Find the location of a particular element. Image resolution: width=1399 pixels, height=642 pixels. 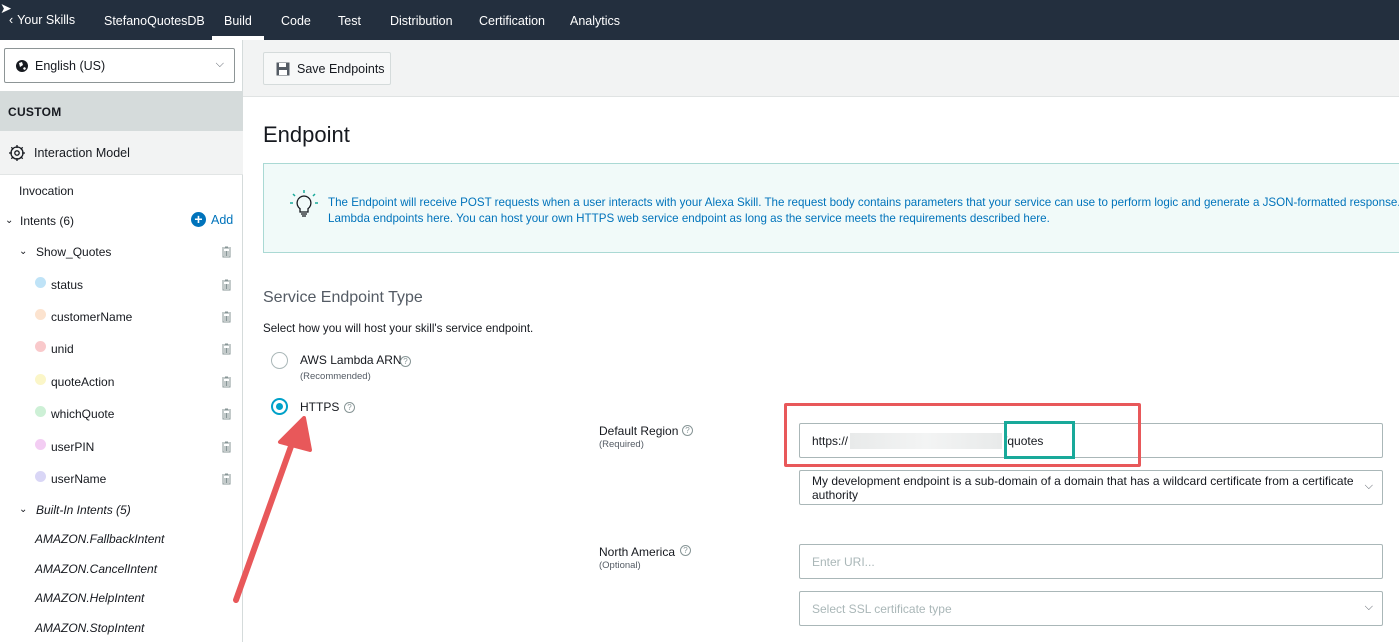

back-to-skills-link: ‹ Your Skills is located at coordinates (42, 20).